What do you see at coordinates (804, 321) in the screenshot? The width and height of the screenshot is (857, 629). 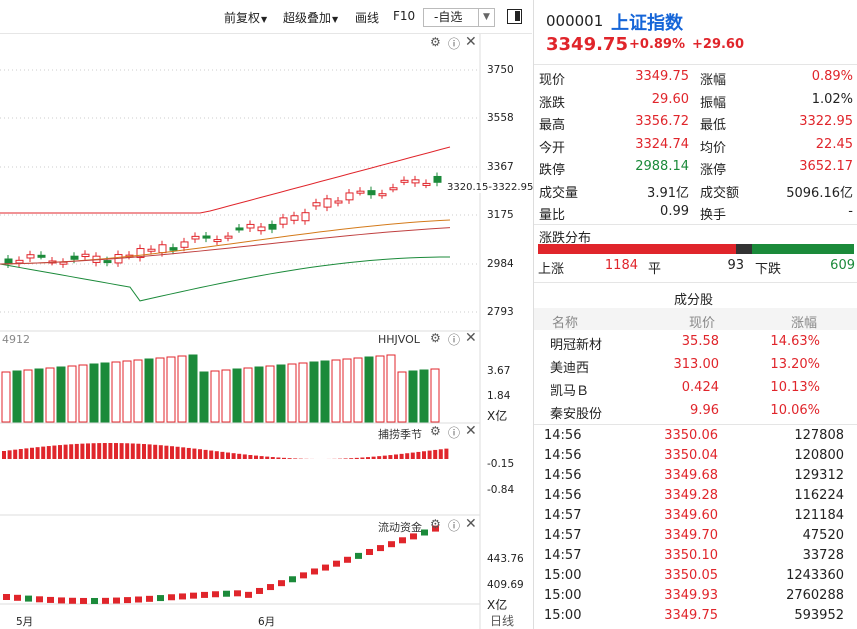 I see `col-header-pct: 涨幅` at bounding box center [804, 321].